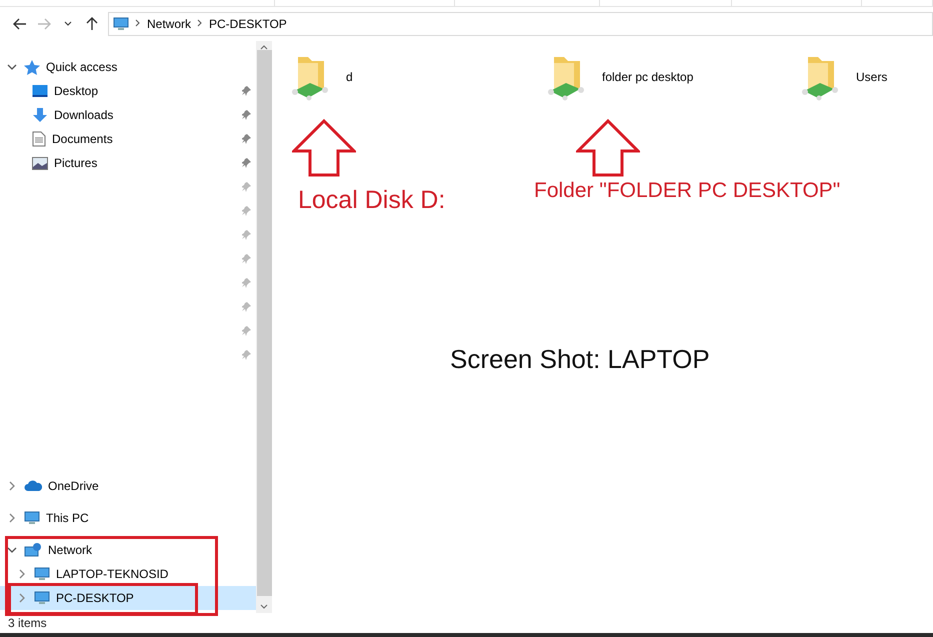  What do you see at coordinates (420, 77) in the screenshot?
I see `shared-folder-item: d` at bounding box center [420, 77].